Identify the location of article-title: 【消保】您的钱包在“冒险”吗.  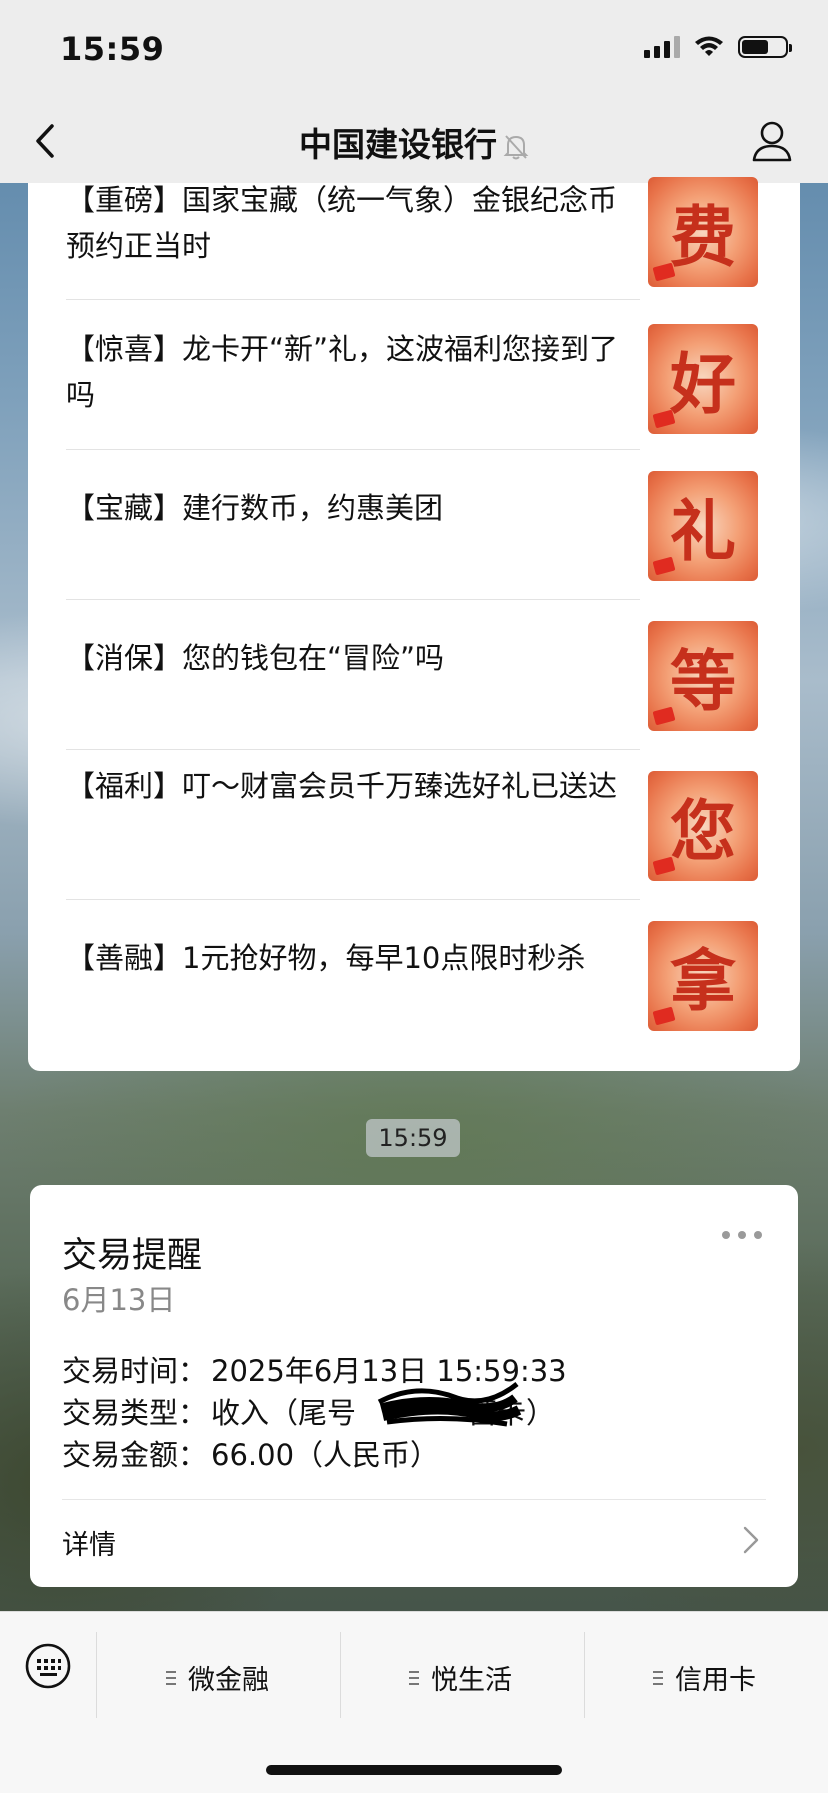
(255, 658).